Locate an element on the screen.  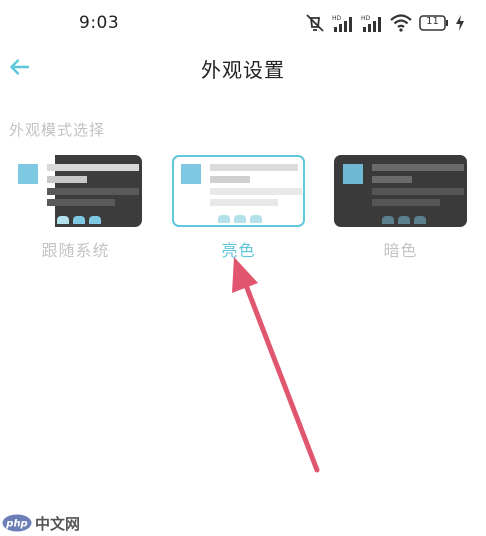
option-label: 暗色 is located at coordinates (400, 250).